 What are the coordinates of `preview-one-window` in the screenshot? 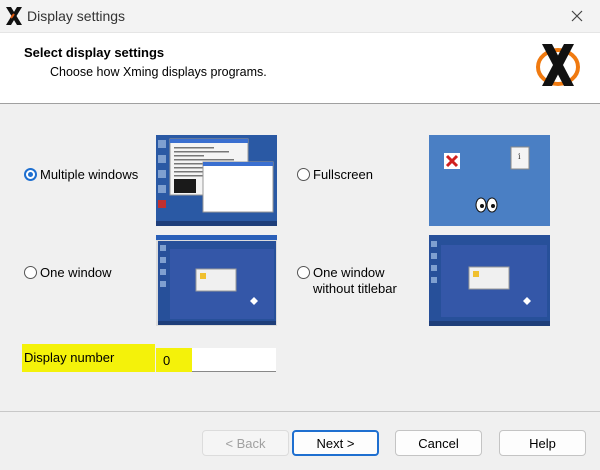 It's located at (216, 280).